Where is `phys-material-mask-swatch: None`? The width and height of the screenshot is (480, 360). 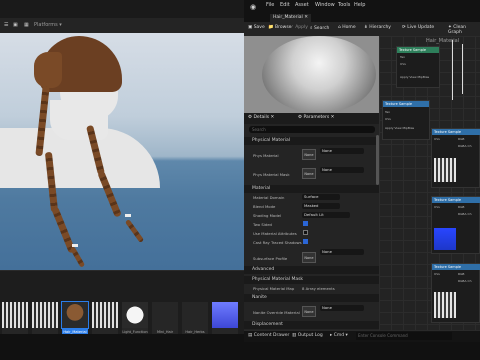 phys-material-mask-swatch: None is located at coordinates (309, 173).